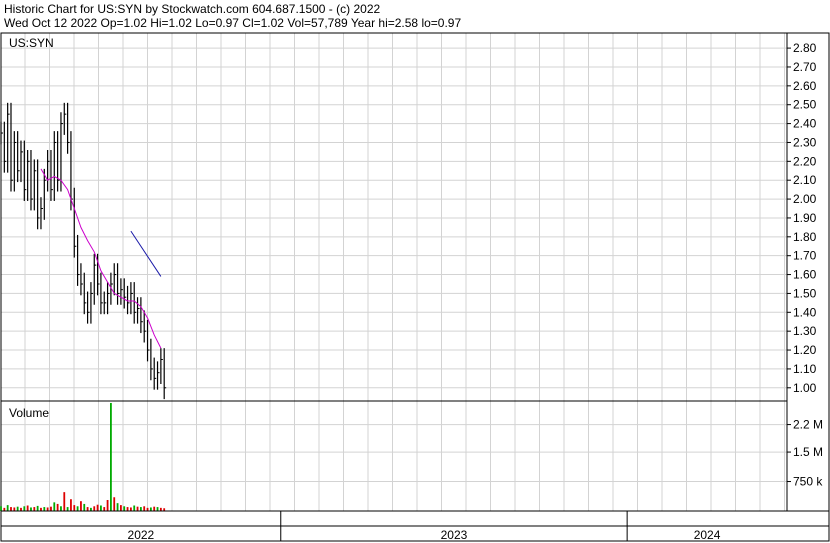 This screenshot has width=830, height=543. Describe the element at coordinates (83, 251) in the screenshot. I see `price-series` at that location.